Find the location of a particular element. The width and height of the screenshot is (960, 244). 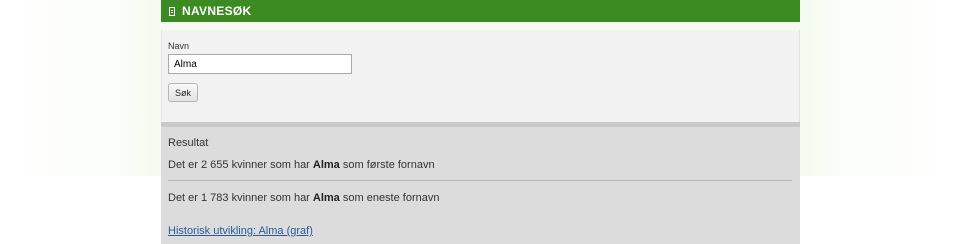

panel-title: NAVNESØK is located at coordinates (217, 11).